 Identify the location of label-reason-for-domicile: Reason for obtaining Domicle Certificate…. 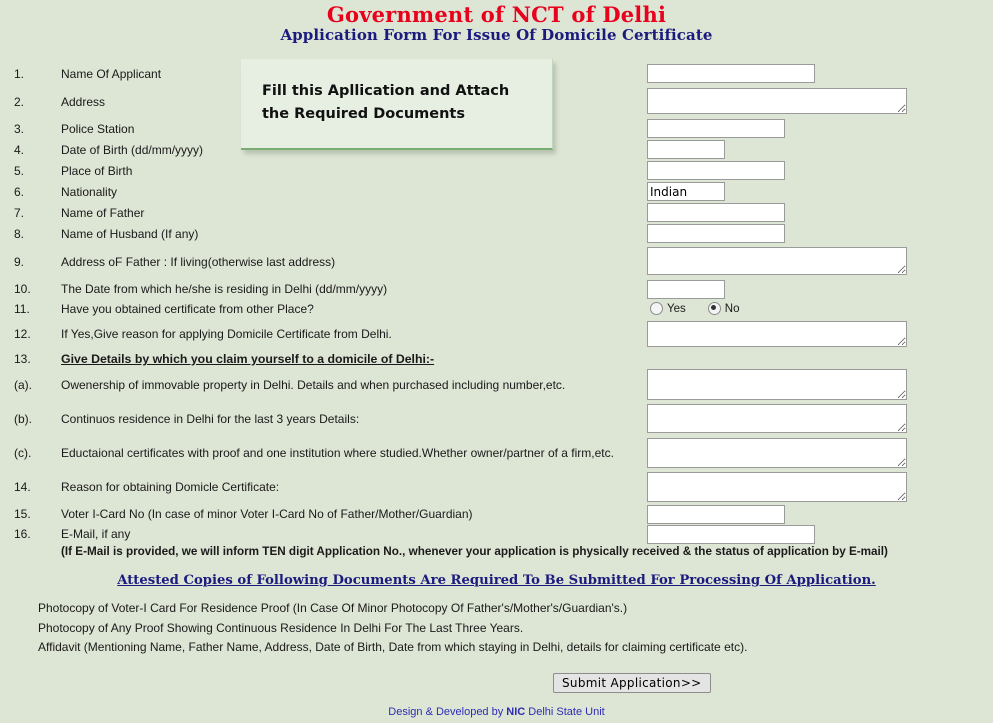
(170, 487).